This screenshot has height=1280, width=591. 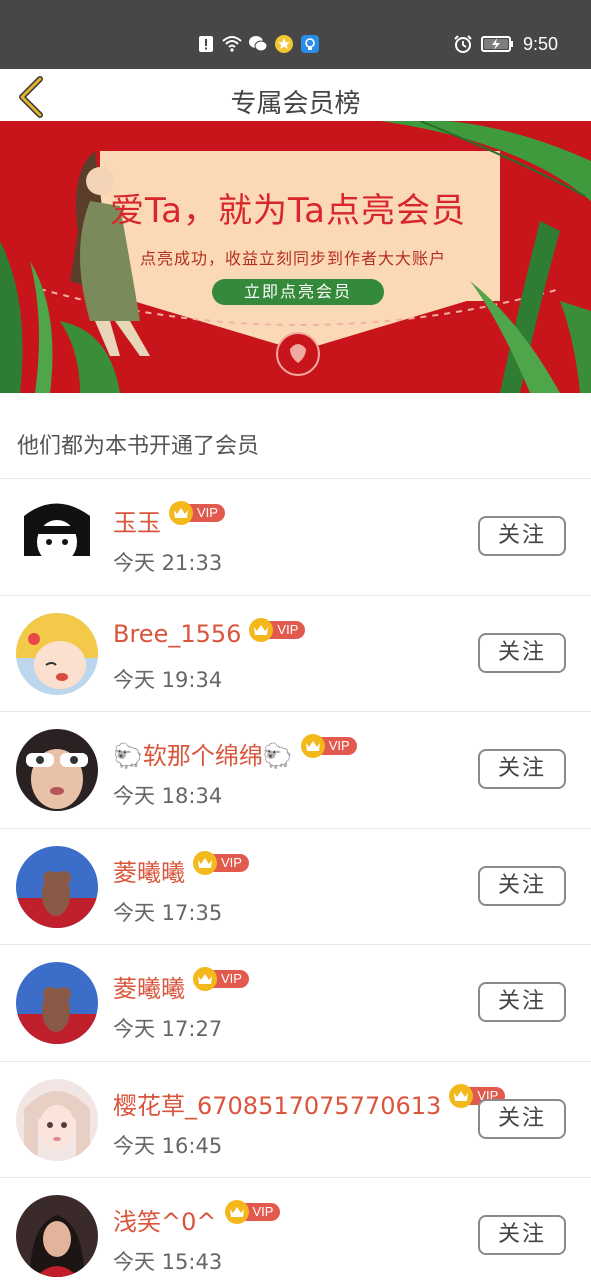 I want to click on bulb-icon, so click(x=310, y=44).